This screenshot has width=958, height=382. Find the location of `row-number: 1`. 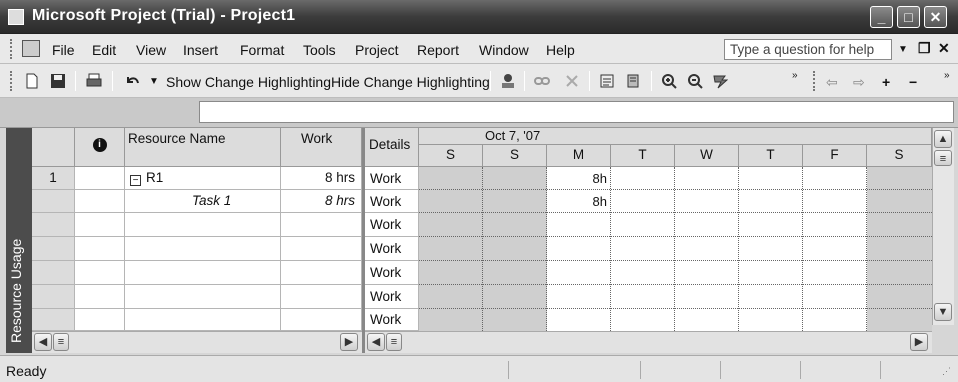

row-number: 1 is located at coordinates (53, 178).